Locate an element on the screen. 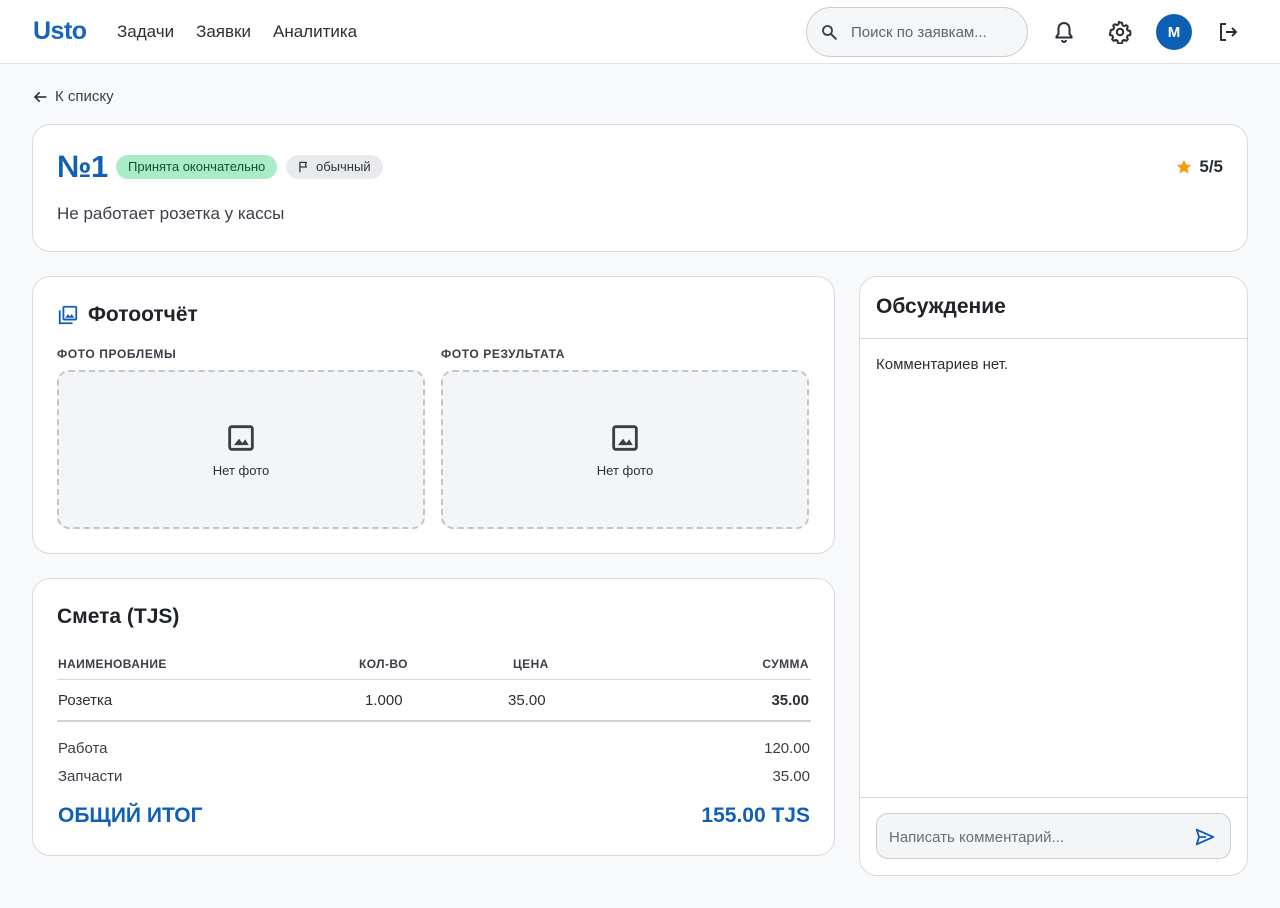 The width and height of the screenshot is (1280, 908). row-item-qty: 1.000 is located at coordinates (384, 700).